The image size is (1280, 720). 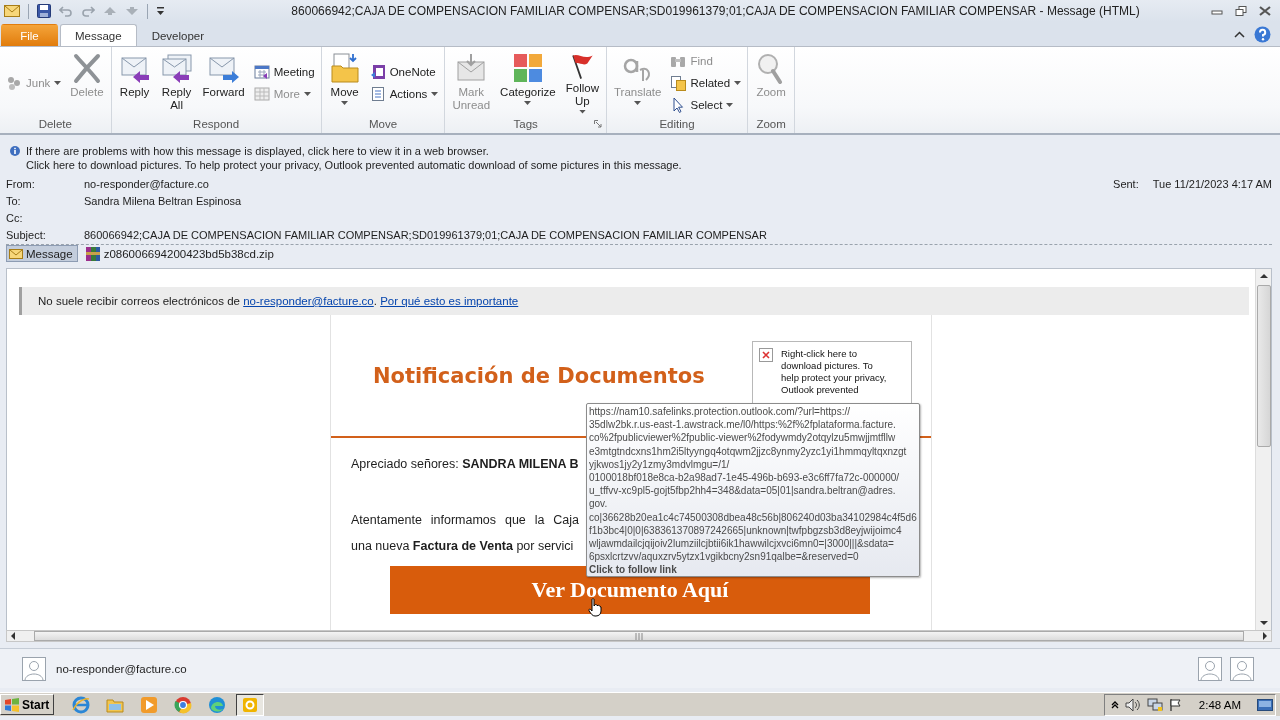 I want to click on reply-all-button: Reply All, so click(x=176, y=82).